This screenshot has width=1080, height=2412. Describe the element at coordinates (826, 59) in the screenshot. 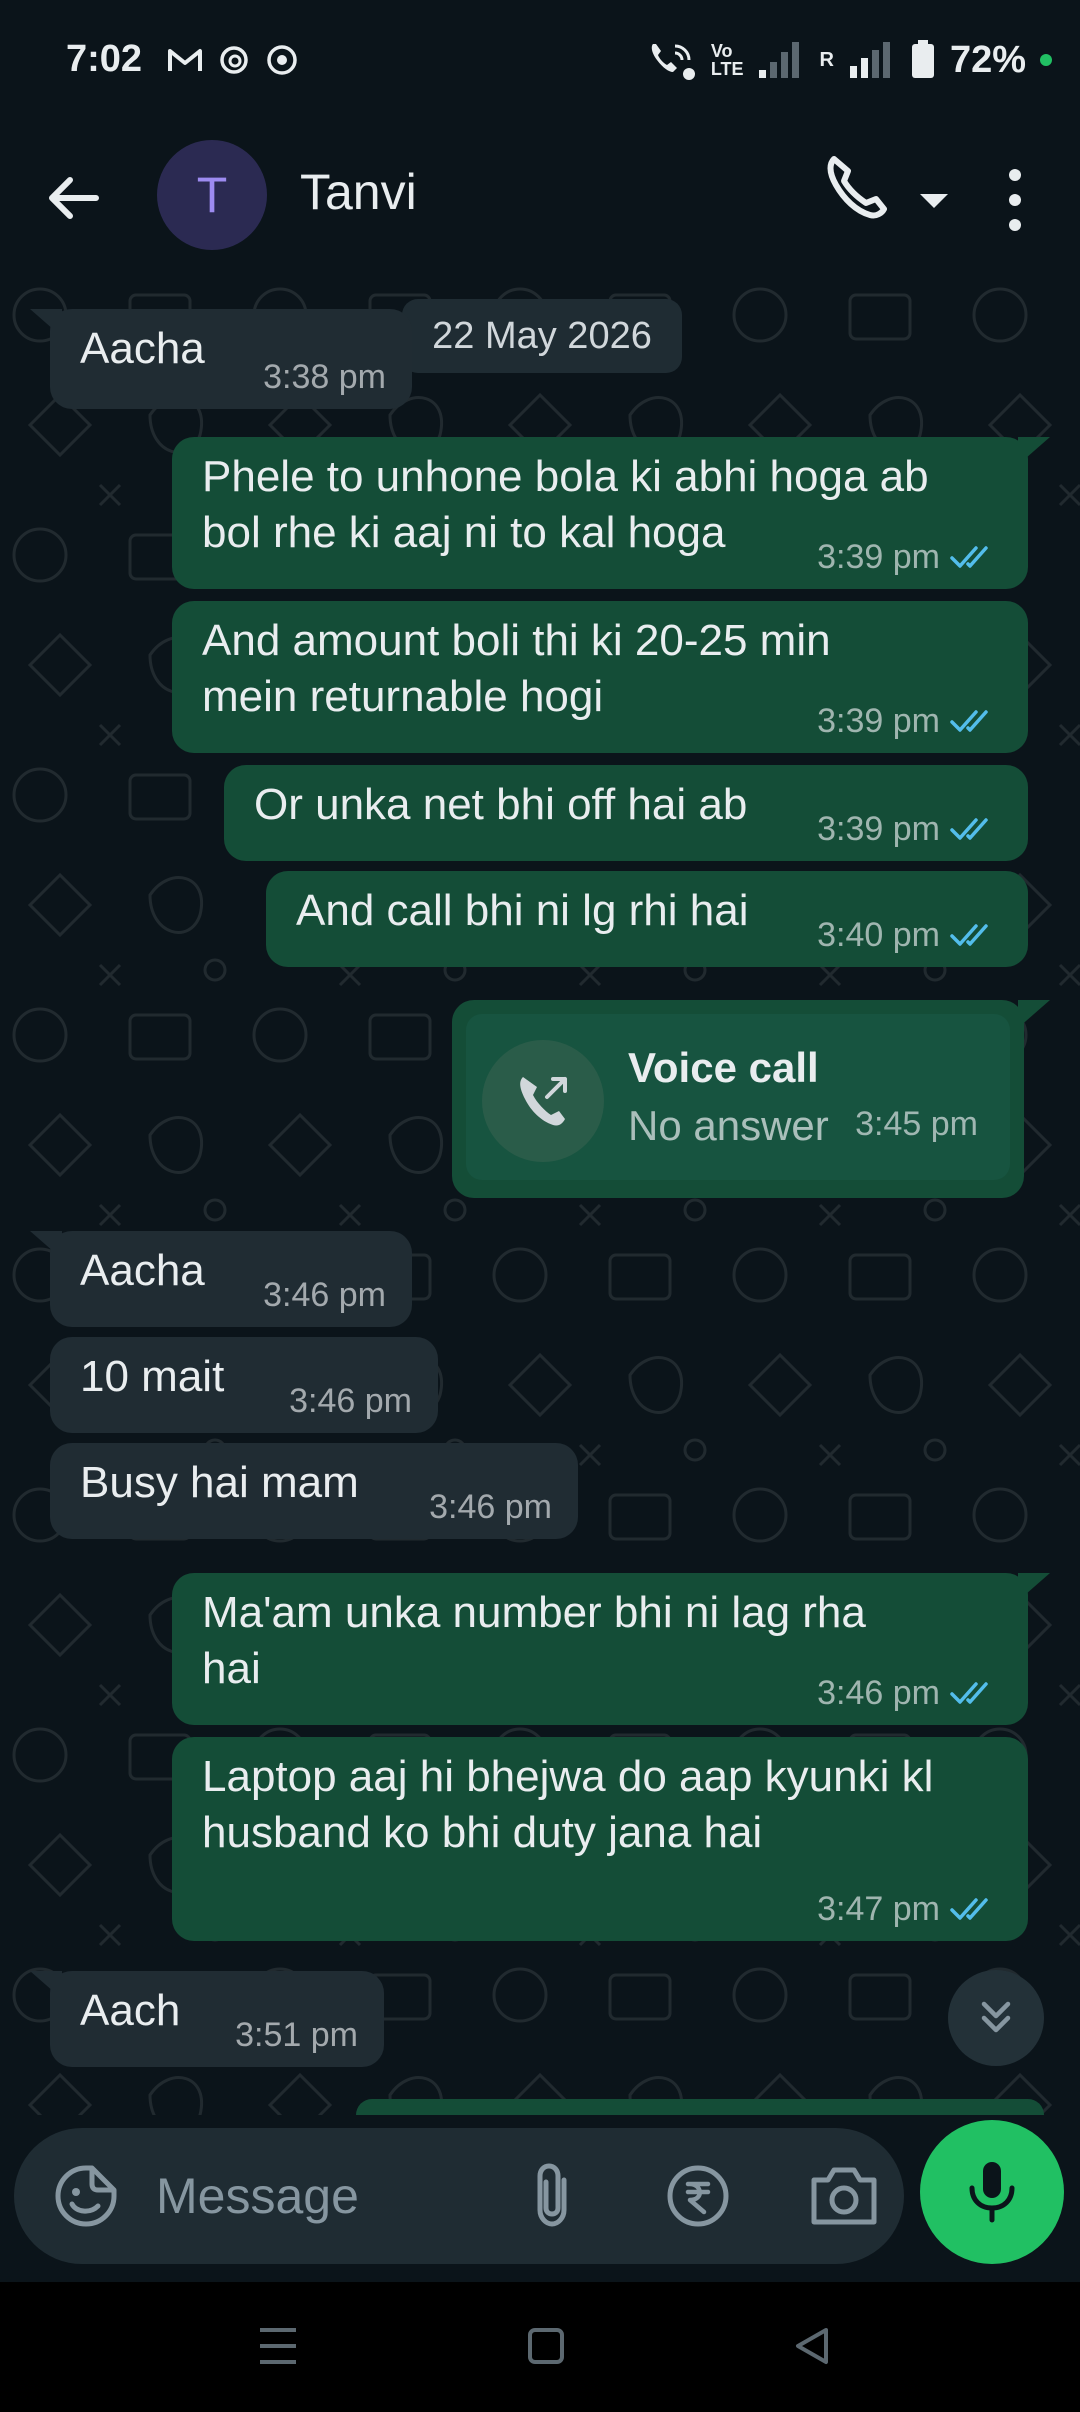

I see `roaming-label: R` at that location.